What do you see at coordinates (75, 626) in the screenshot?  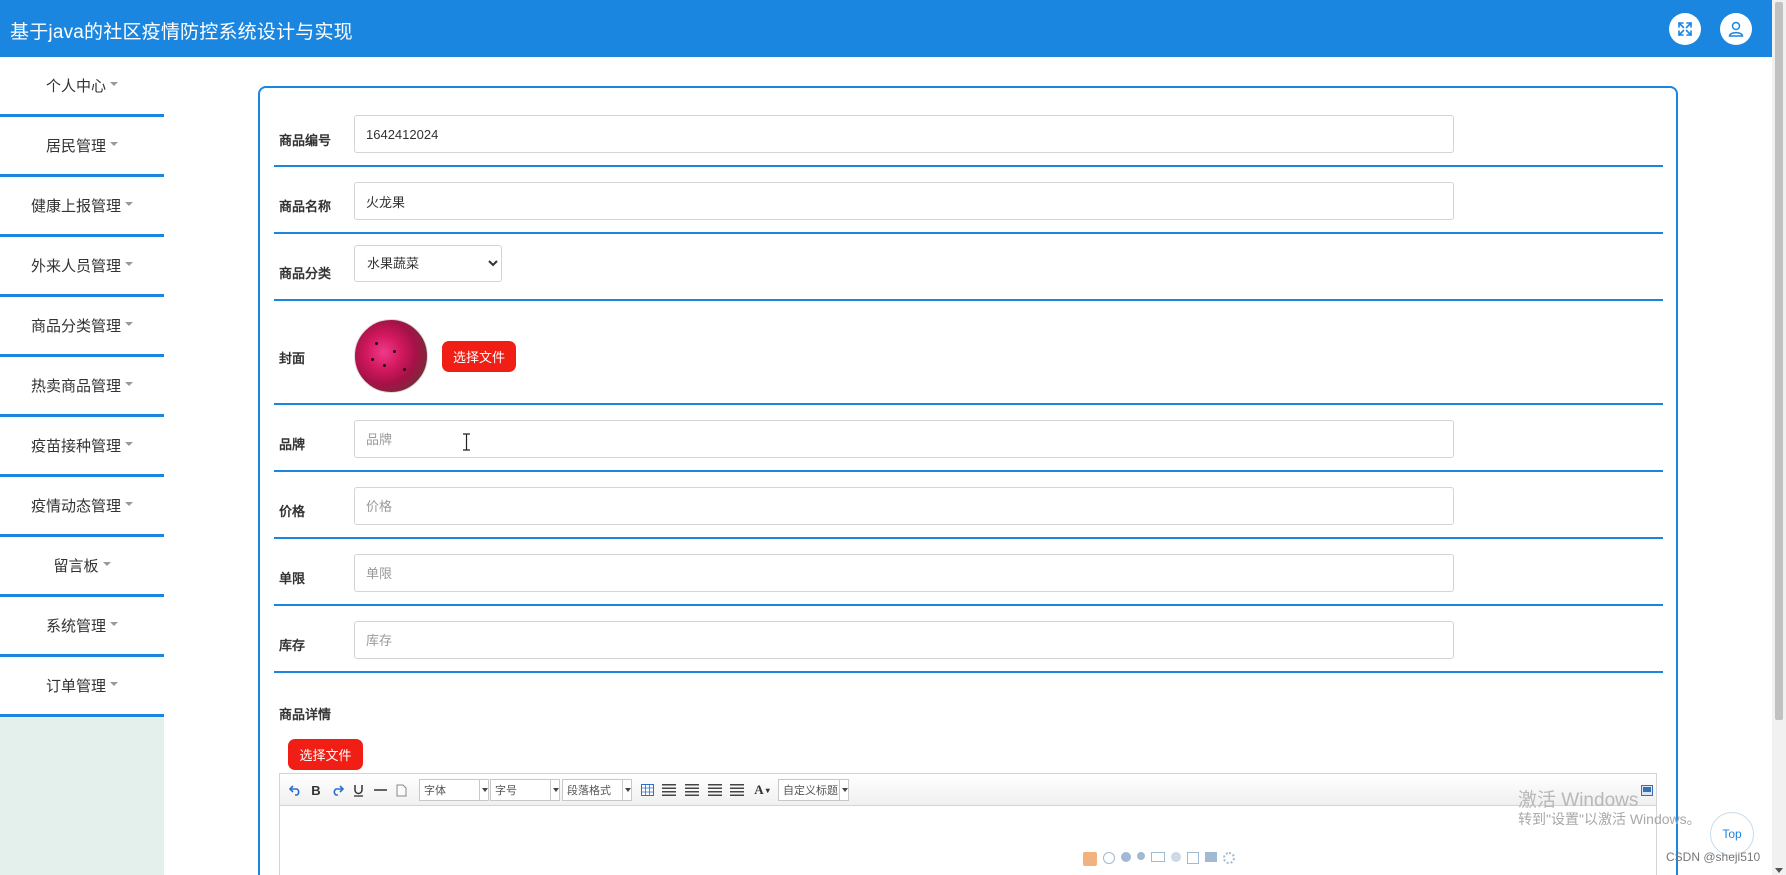 I see `sidebar-item-label: 系统管理` at bounding box center [75, 626].